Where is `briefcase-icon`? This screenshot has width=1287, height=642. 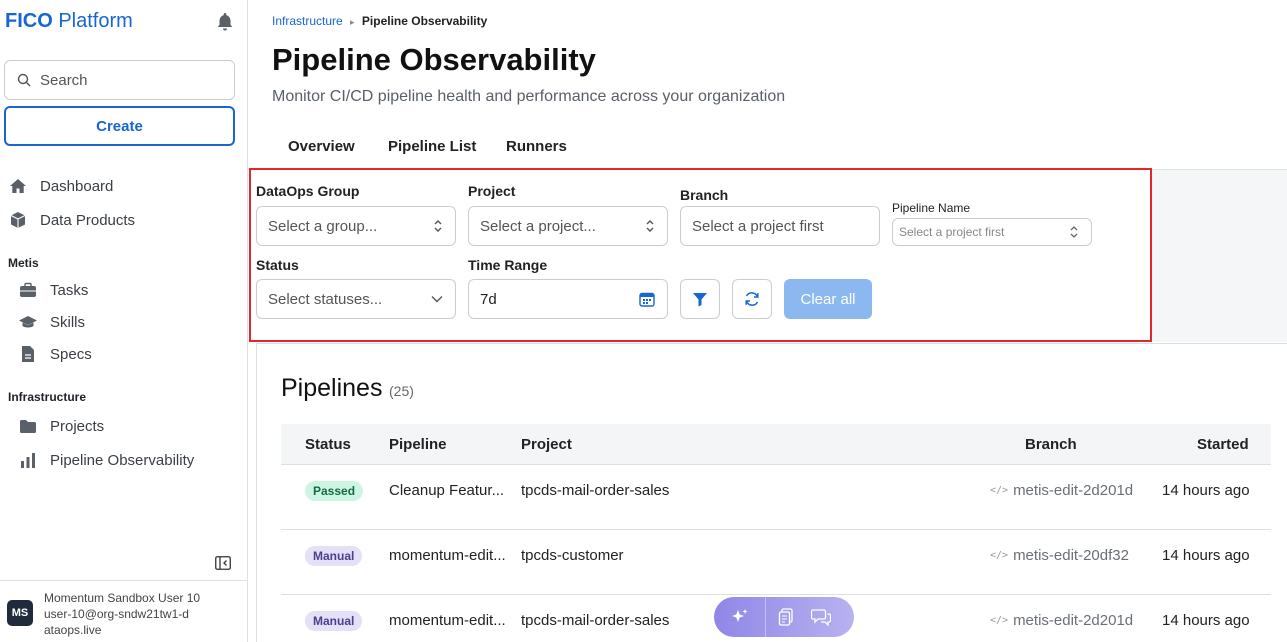 briefcase-icon is located at coordinates (28, 290).